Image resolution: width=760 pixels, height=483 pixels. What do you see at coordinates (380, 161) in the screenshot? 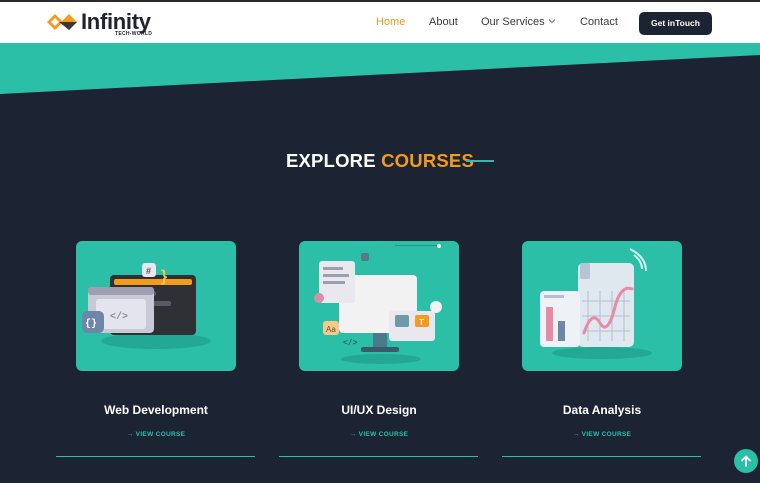
I see `section-heading: EXPLORE COURSES` at bounding box center [380, 161].